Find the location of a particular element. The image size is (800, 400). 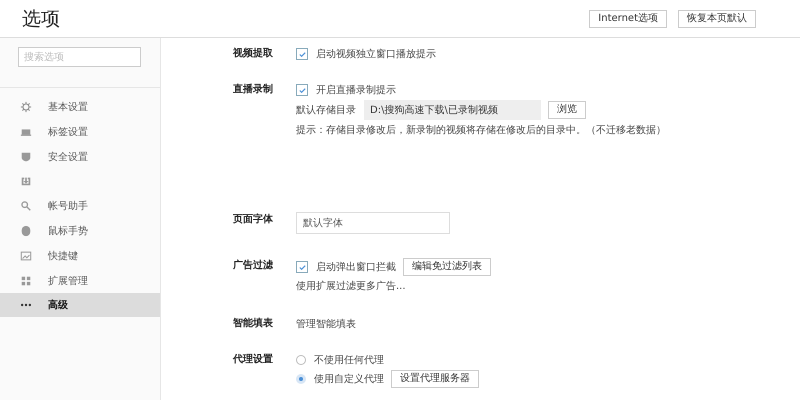

sidebar-item: 基本设置 is located at coordinates (80, 107).